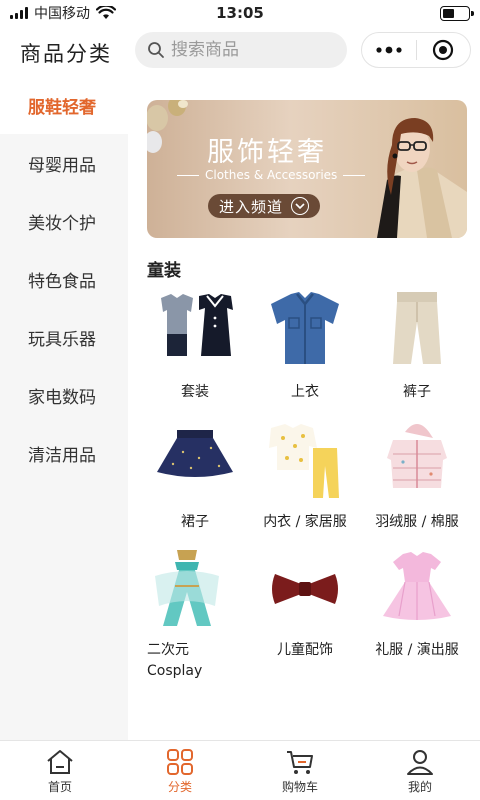 The height and width of the screenshot is (800, 480). I want to click on bow-tie-icon, so click(305, 589).